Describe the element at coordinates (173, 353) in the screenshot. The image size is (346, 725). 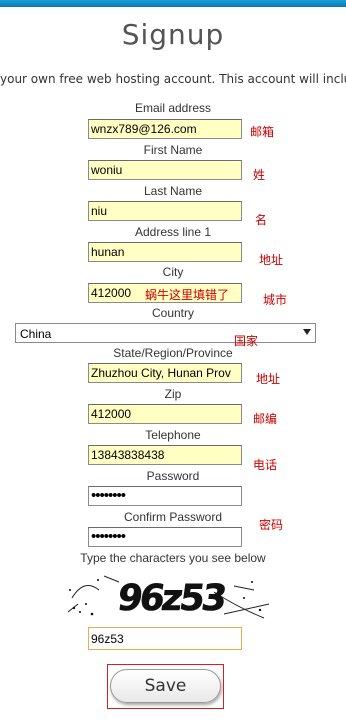
I see `state-label: State/Region/Province` at that location.